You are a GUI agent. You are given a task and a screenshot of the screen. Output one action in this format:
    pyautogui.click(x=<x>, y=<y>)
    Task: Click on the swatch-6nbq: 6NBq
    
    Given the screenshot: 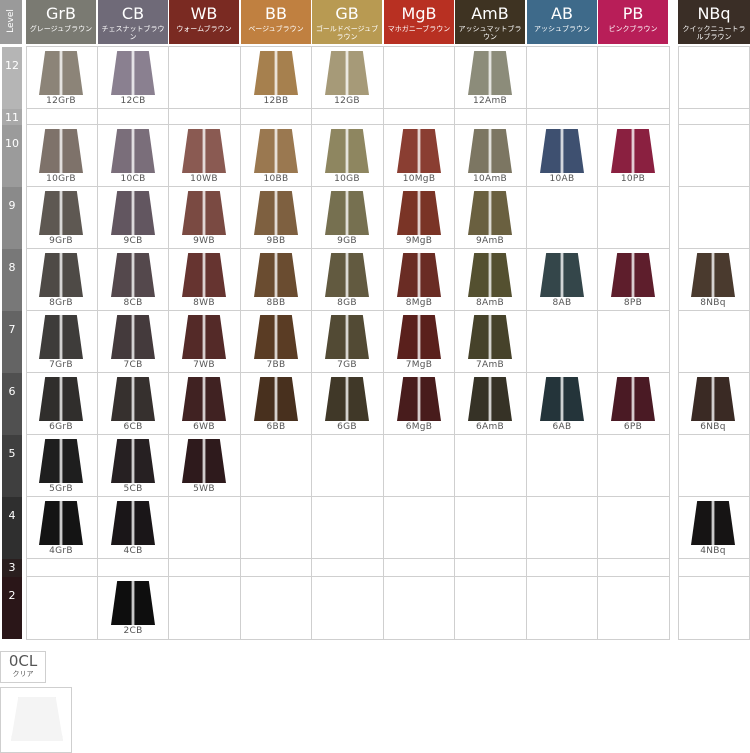 What is the action you would take?
    pyautogui.click(x=713, y=404)
    